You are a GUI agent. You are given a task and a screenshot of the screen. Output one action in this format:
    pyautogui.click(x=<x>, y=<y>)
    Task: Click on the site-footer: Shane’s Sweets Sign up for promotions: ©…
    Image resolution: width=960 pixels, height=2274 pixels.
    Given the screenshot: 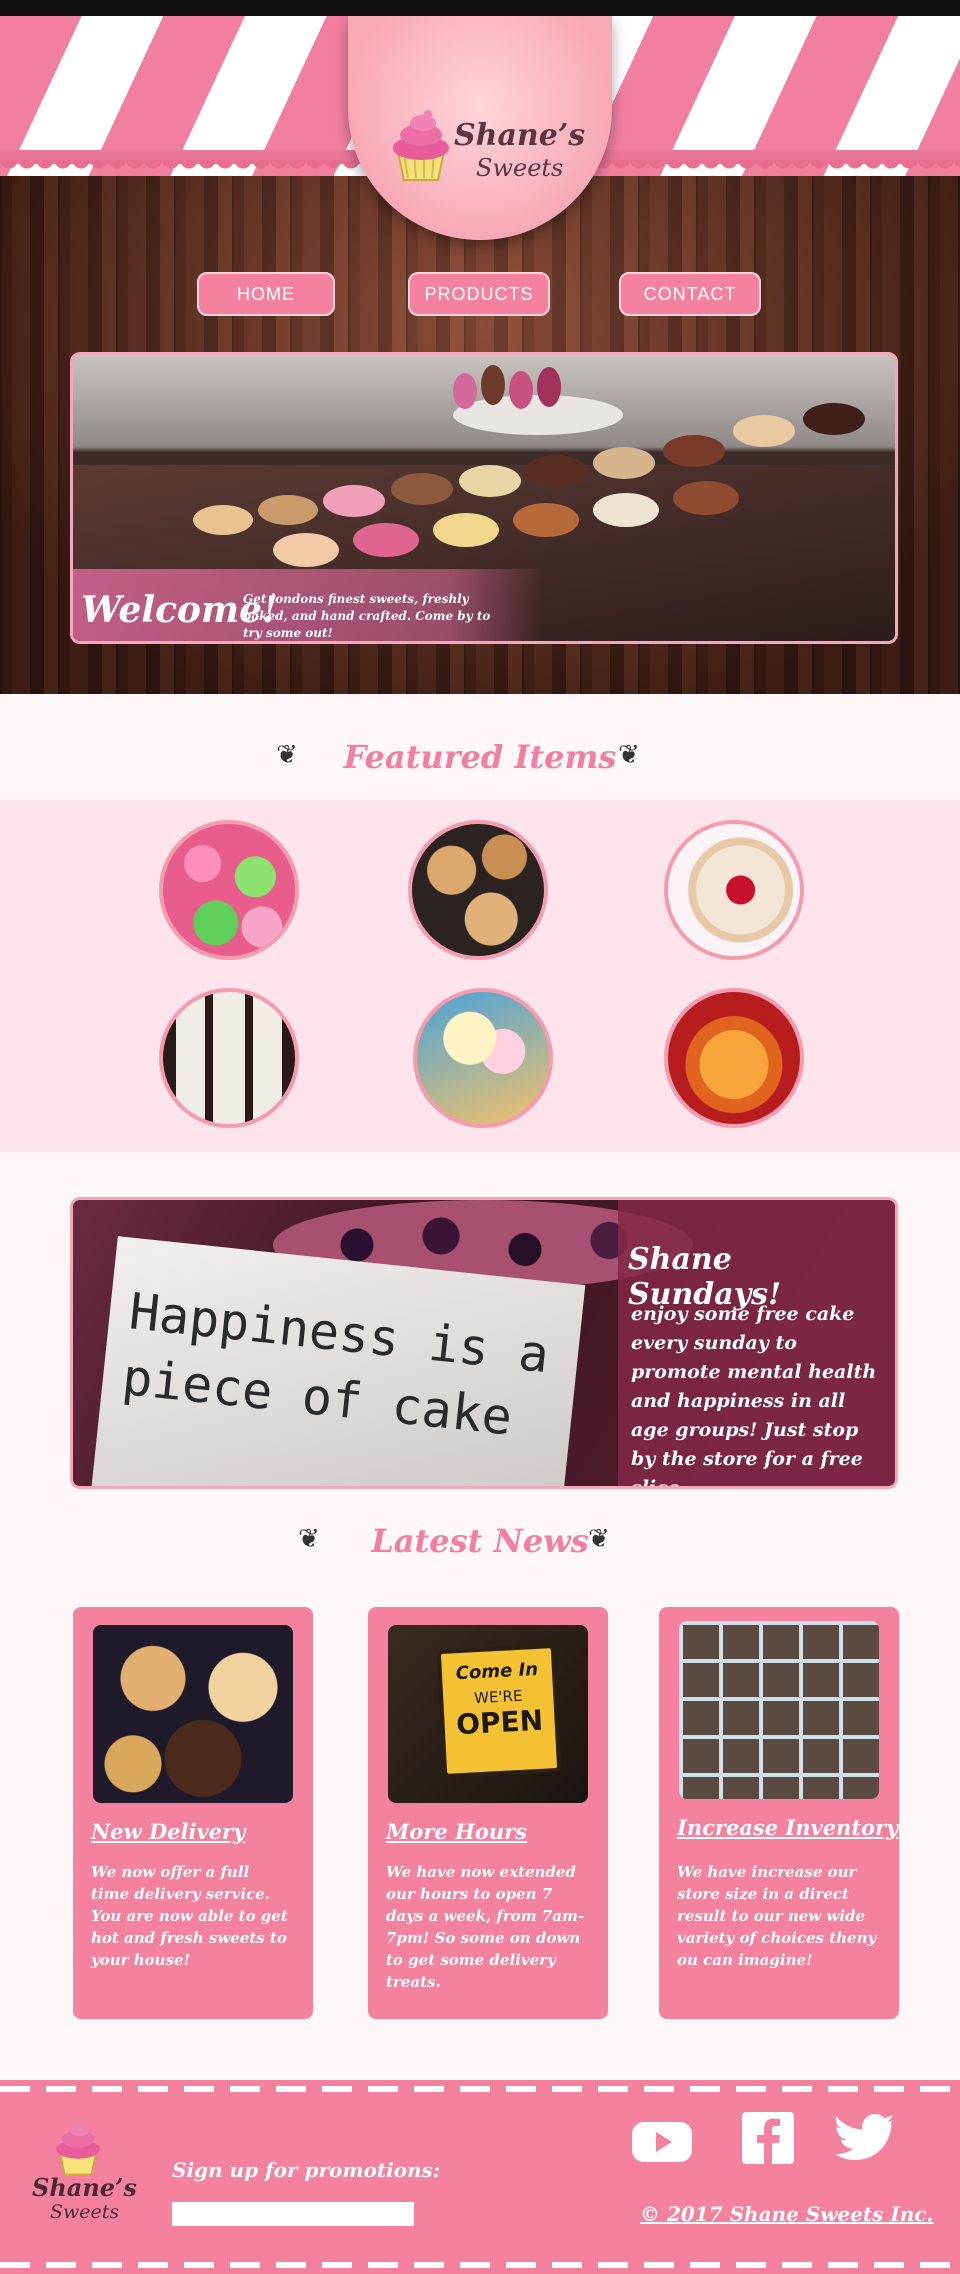 What is the action you would take?
    pyautogui.click(x=480, y=2177)
    